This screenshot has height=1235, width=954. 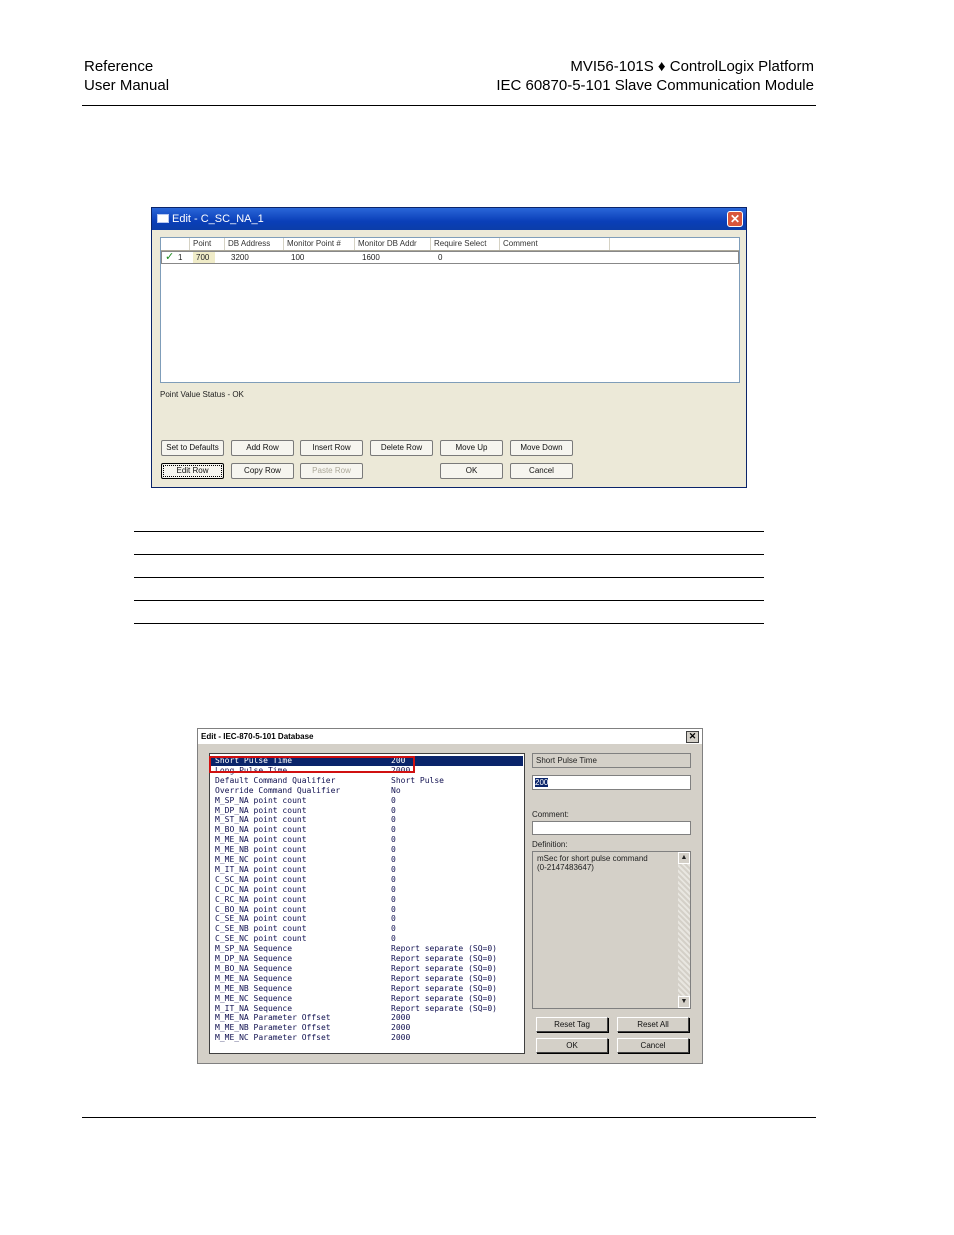 What do you see at coordinates (257, 736) in the screenshot?
I see `dialog2-title: Edit - IEC-870-5-101 Database` at bounding box center [257, 736].